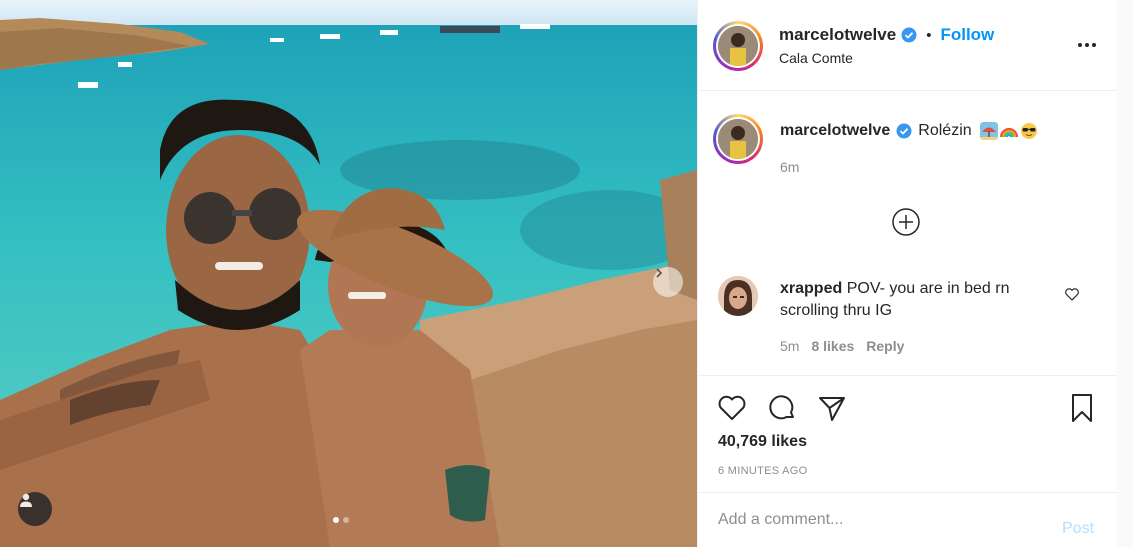 The image size is (1133, 547). I want to click on post-comment-button: Post, so click(1078, 529).